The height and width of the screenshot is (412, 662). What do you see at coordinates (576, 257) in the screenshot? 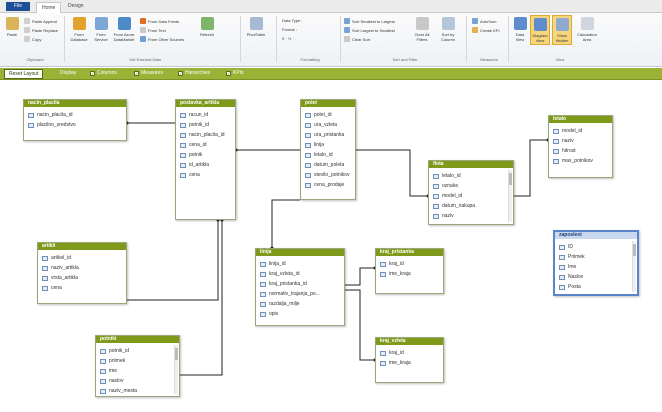
I see `column-name: Priimek` at bounding box center [576, 257].